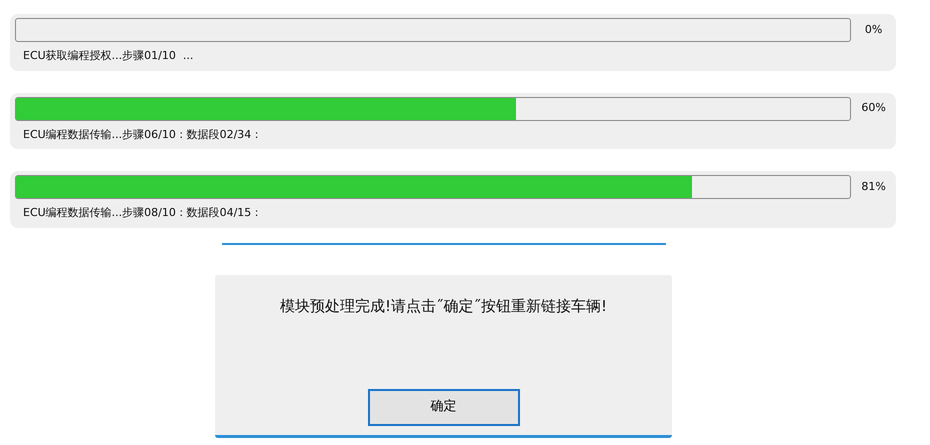  What do you see at coordinates (873, 186) in the screenshot?
I see `percent-label: 81%` at bounding box center [873, 186].